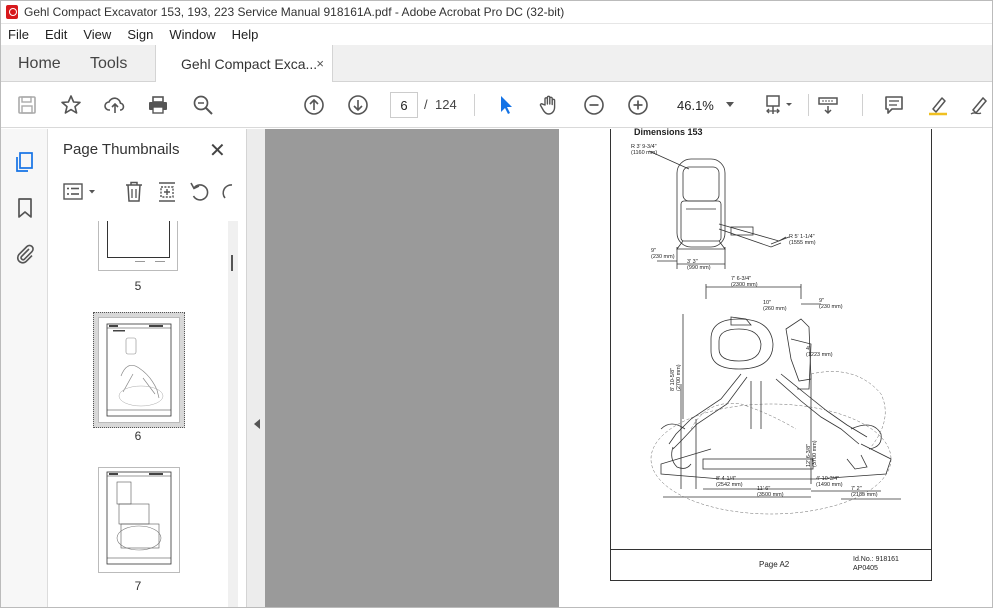  What do you see at coordinates (594, 105) in the screenshot?
I see `zoom-out-icon` at bounding box center [594, 105].